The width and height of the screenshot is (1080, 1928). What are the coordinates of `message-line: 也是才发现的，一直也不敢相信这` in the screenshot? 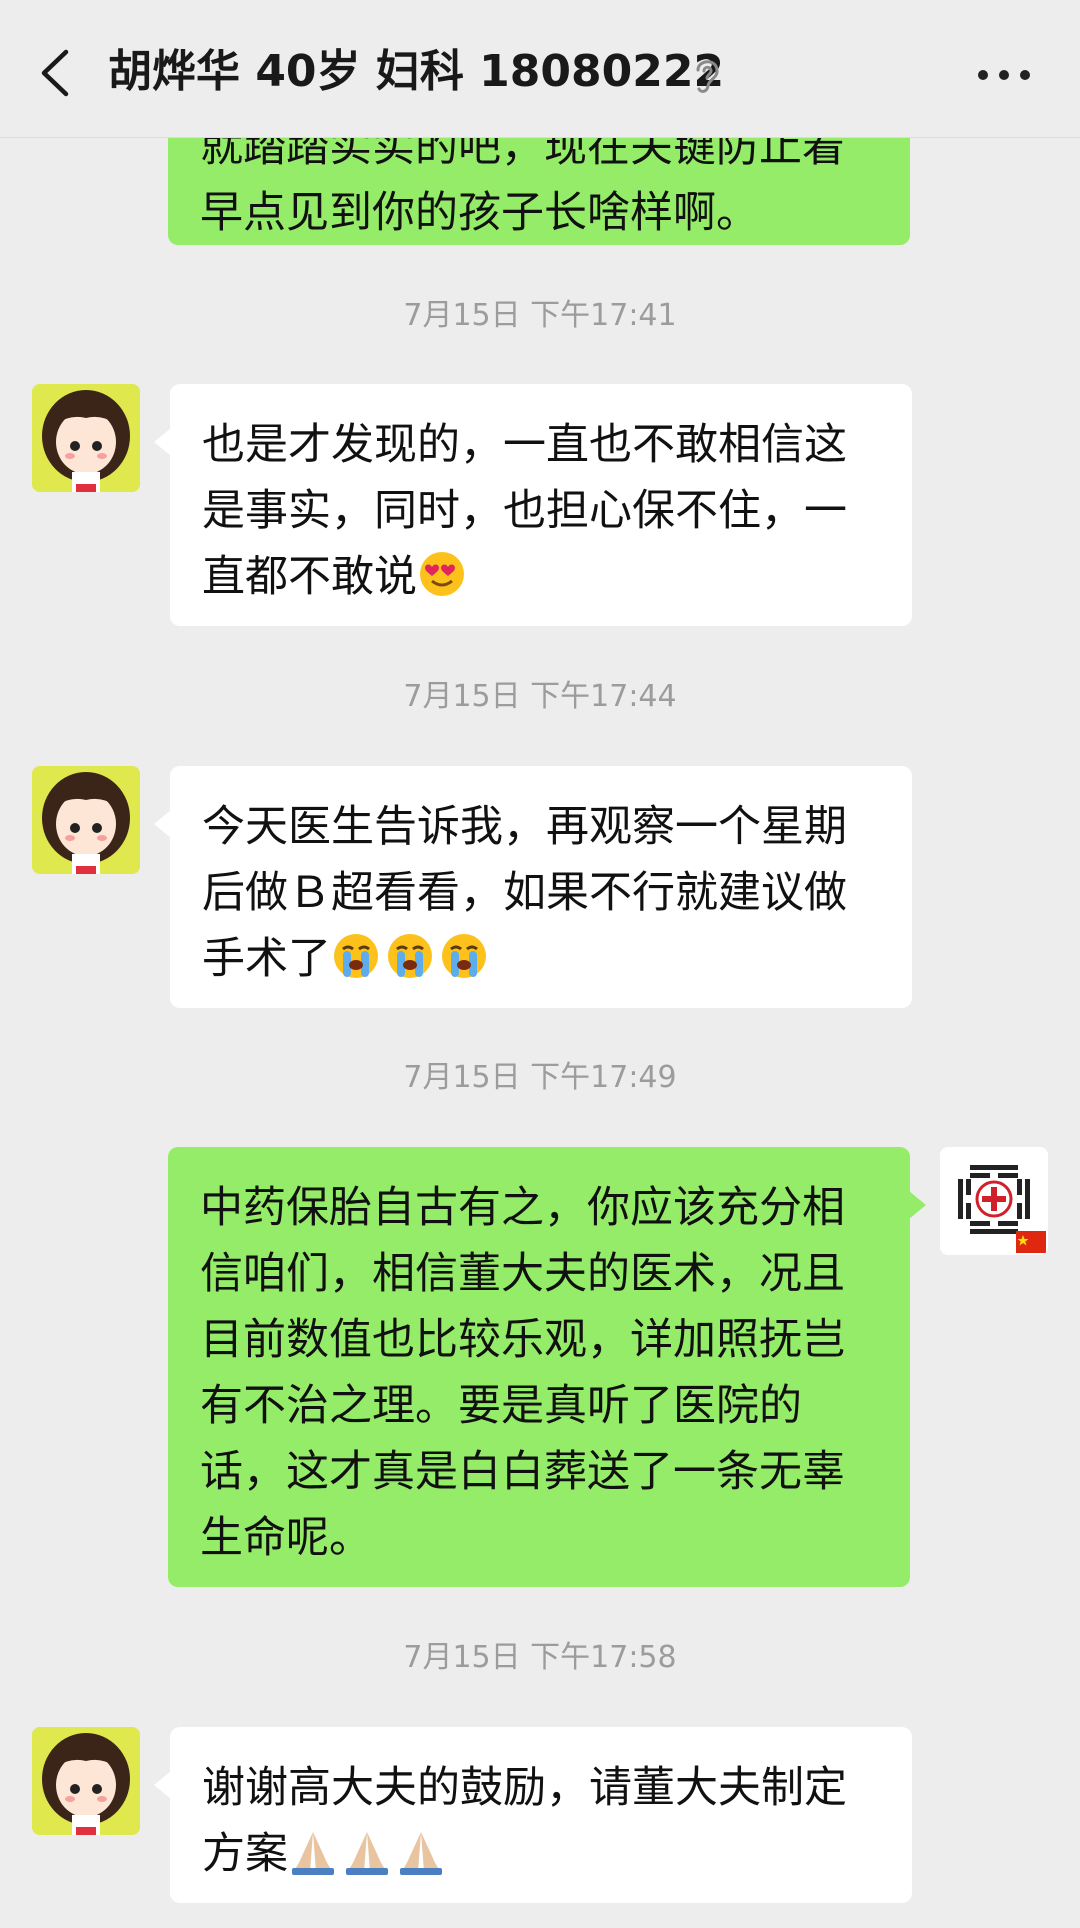 It's located at (524, 445).